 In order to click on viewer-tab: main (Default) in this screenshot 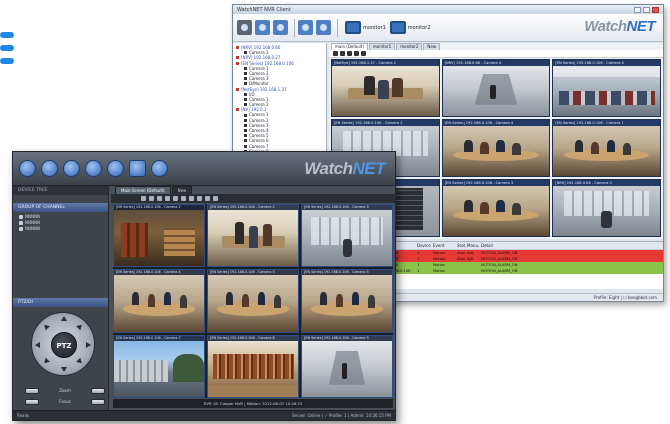, I will do `click(350, 46)`.